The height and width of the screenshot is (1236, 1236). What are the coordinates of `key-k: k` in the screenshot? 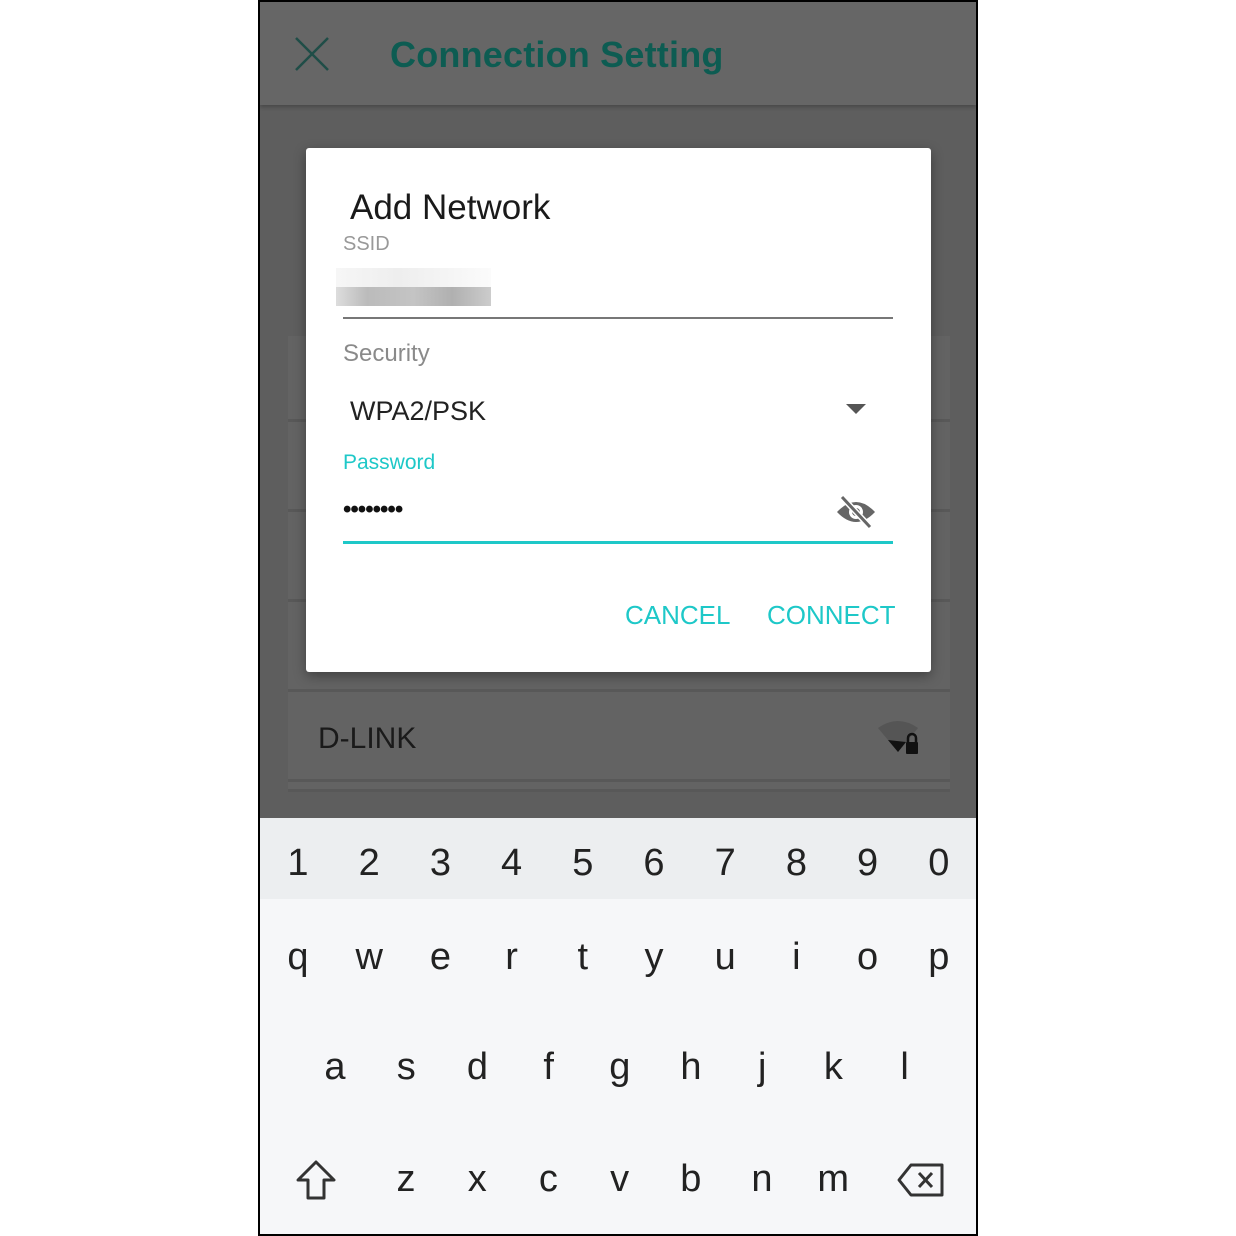 It's located at (833, 1067).